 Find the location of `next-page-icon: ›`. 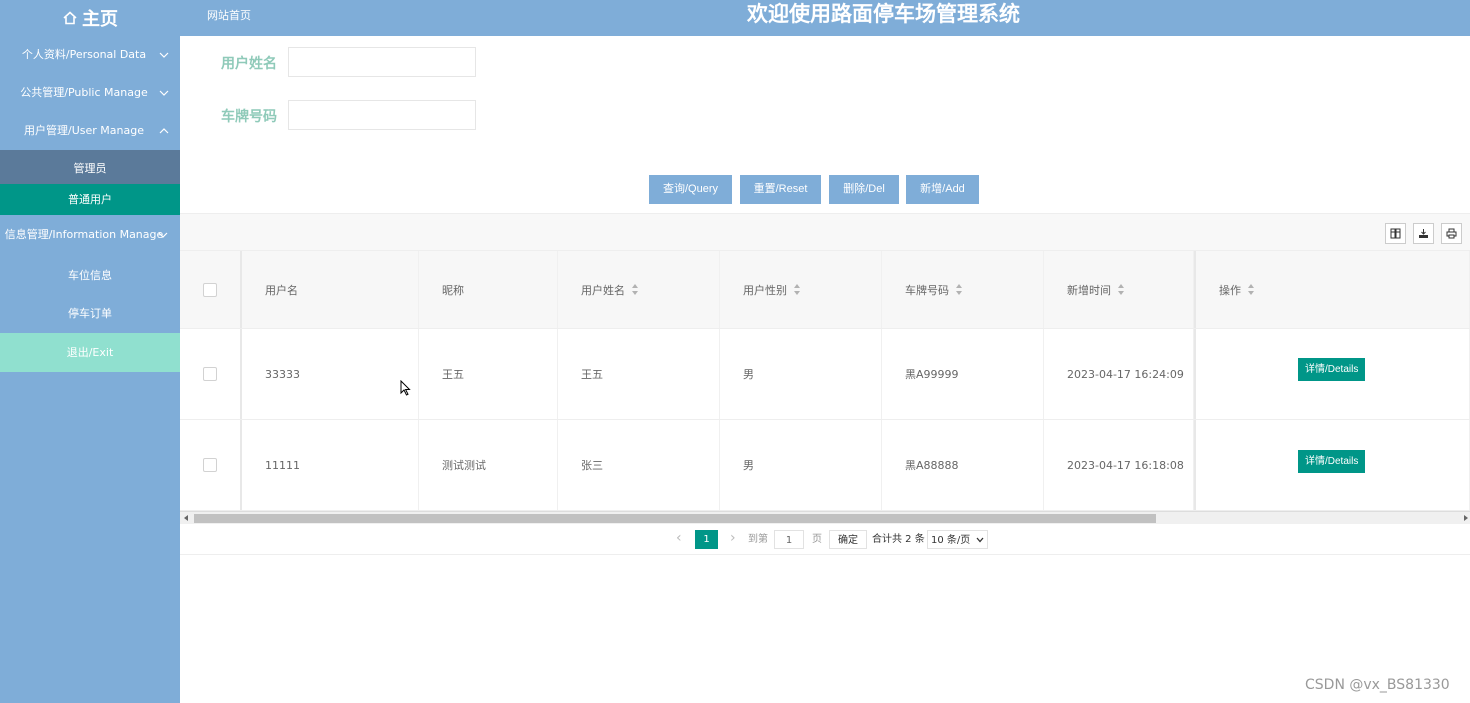

next-page-icon: › is located at coordinates (733, 538).